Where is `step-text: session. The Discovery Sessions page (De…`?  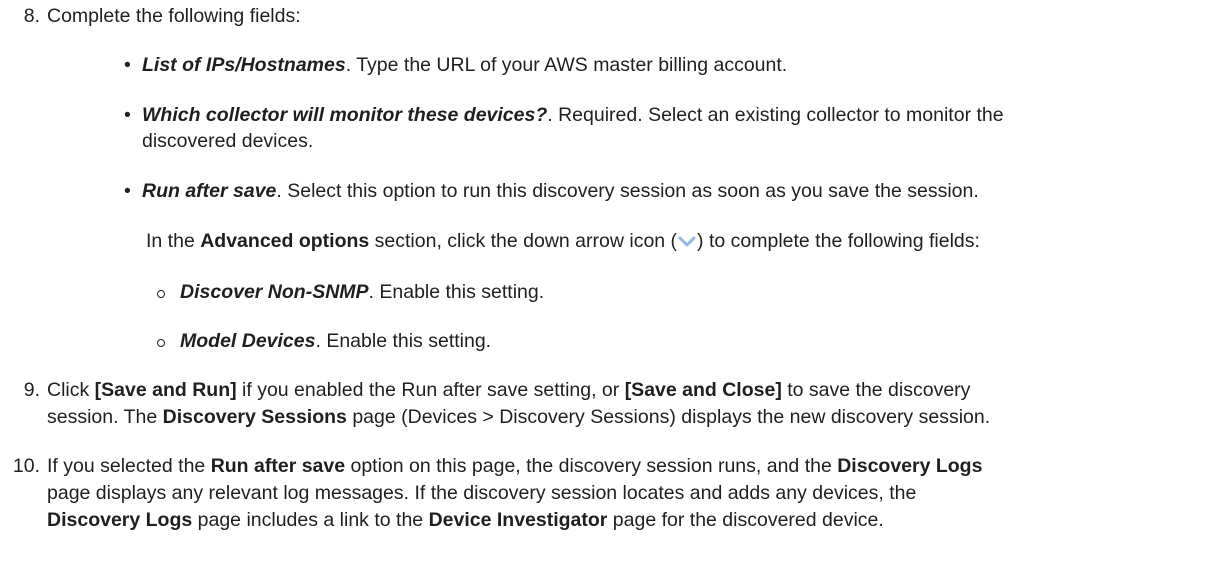 step-text: session. The Discovery Sessions page (De… is located at coordinates (519, 417).